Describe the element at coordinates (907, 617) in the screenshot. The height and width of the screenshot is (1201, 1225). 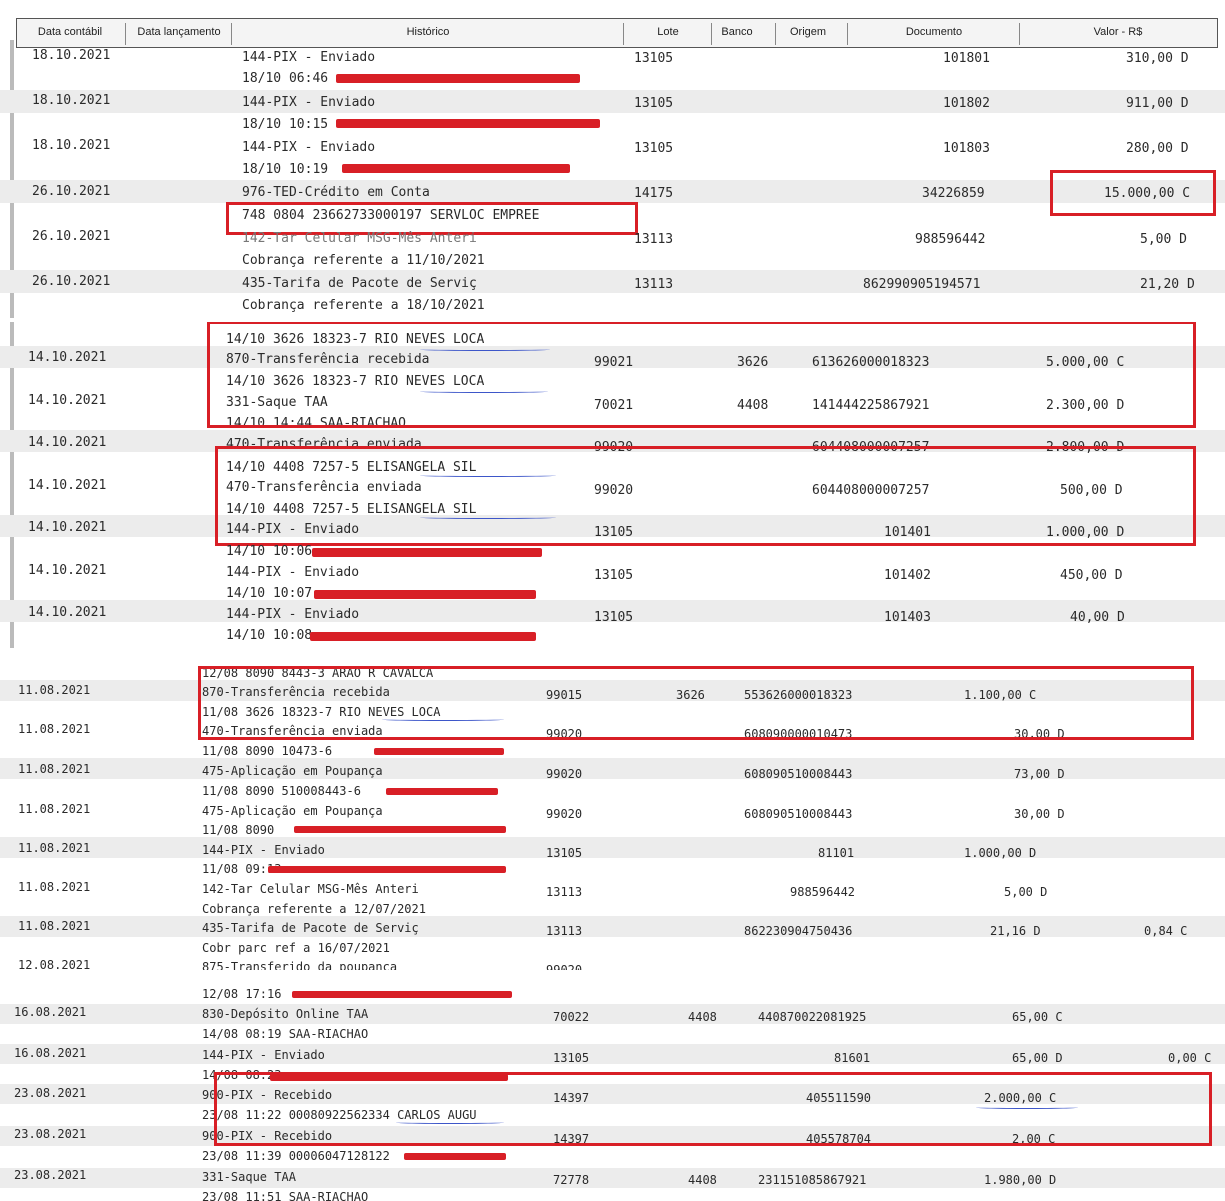
I see `row-document: 101403` at that location.